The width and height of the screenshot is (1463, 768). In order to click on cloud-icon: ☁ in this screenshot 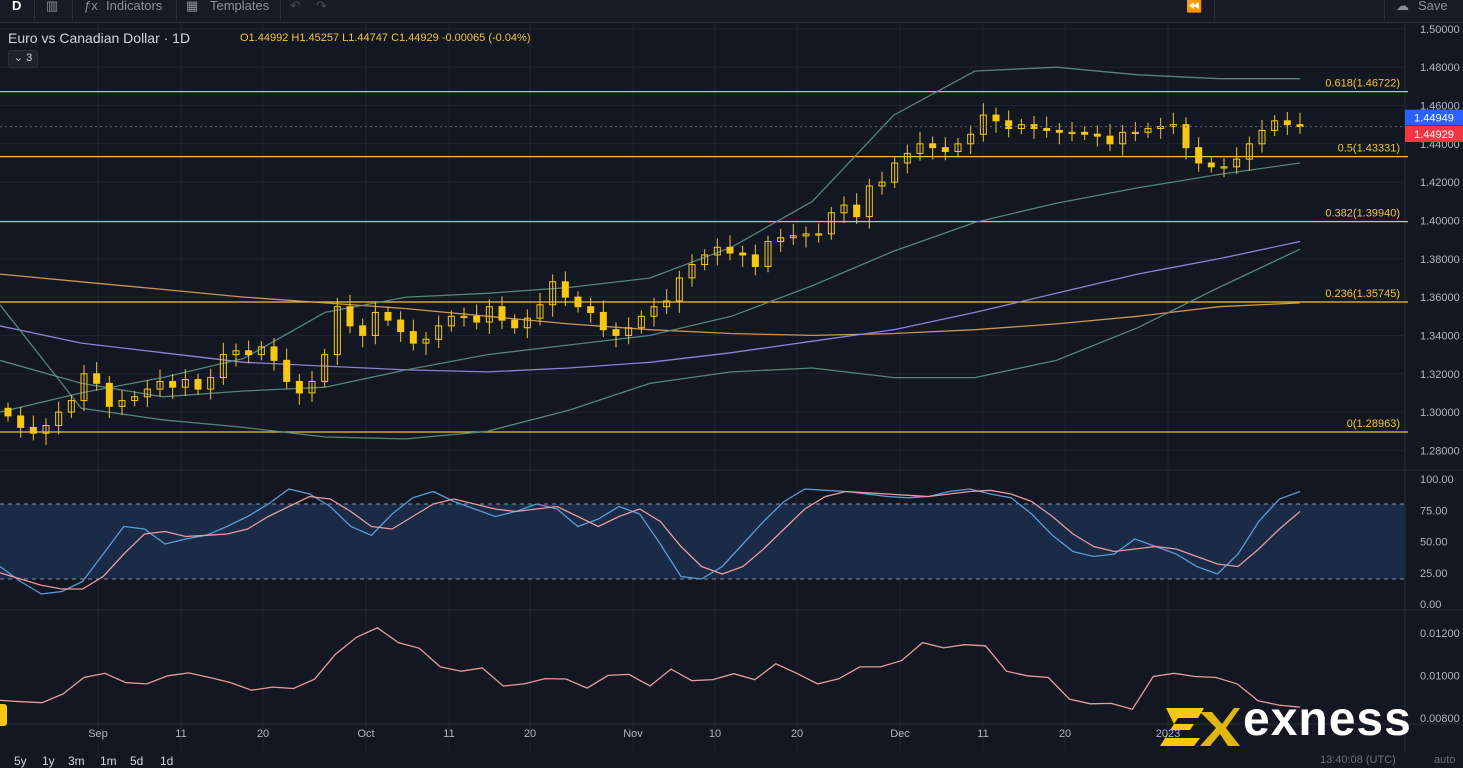, I will do `click(1402, 6)`.